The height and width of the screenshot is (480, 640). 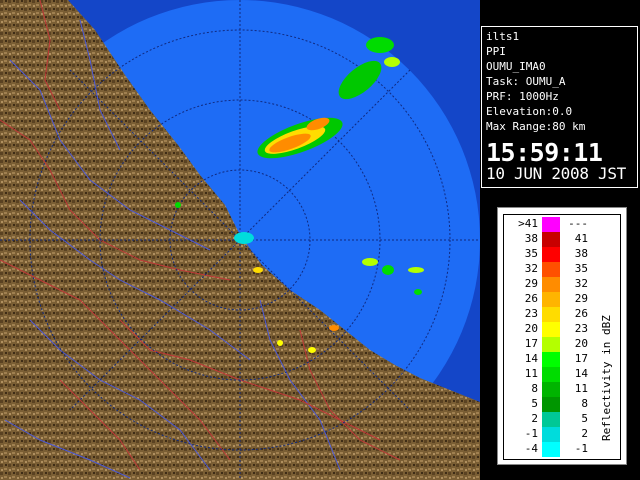 What do you see at coordinates (581, 358) in the screenshot?
I see `legend-upper-bound: 17` at bounding box center [581, 358].